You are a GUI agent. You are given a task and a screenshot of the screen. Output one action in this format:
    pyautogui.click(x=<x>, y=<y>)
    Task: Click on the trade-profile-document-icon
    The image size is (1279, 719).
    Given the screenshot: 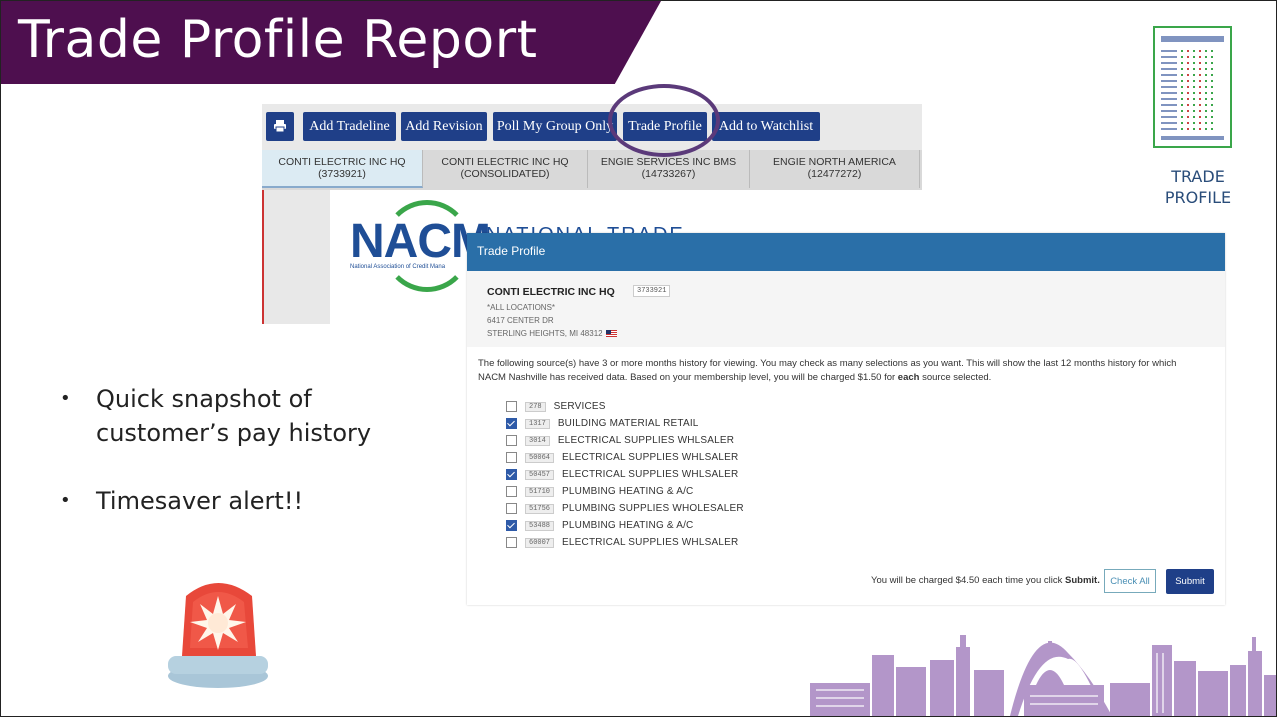 What is the action you would take?
    pyautogui.click(x=1192, y=87)
    